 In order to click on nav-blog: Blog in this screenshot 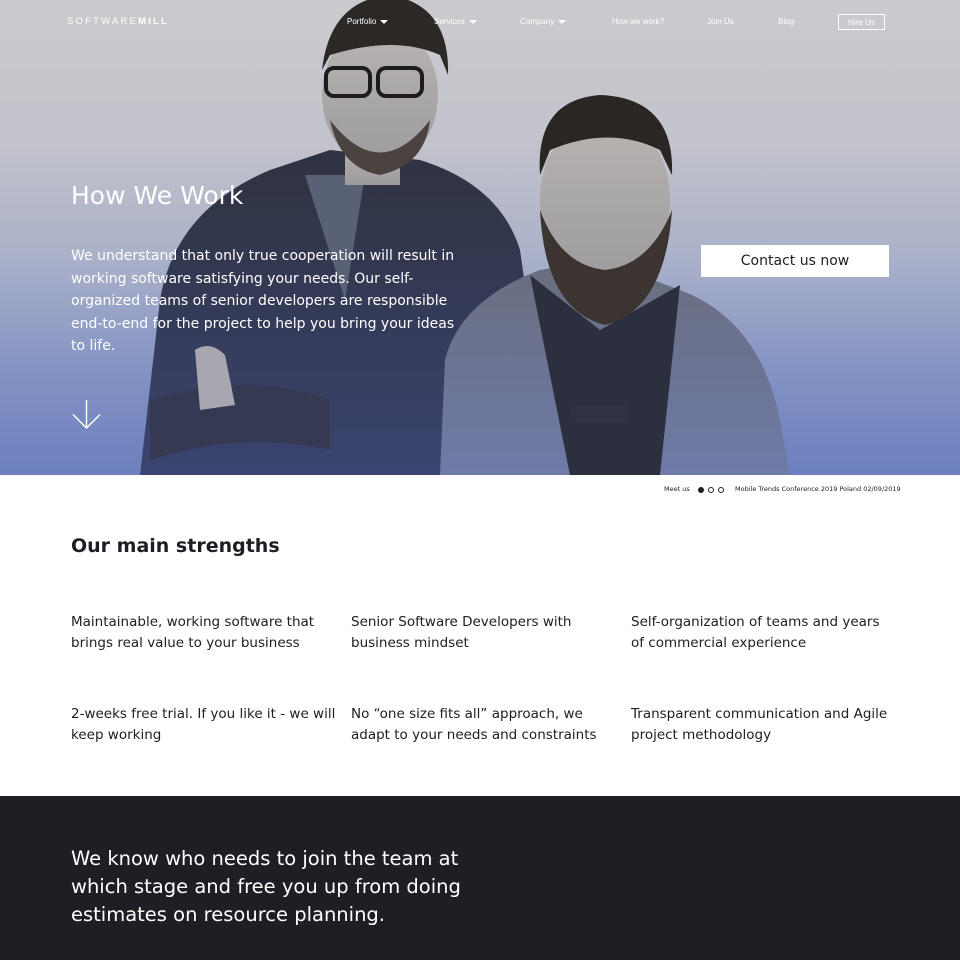, I will do `click(786, 21)`.